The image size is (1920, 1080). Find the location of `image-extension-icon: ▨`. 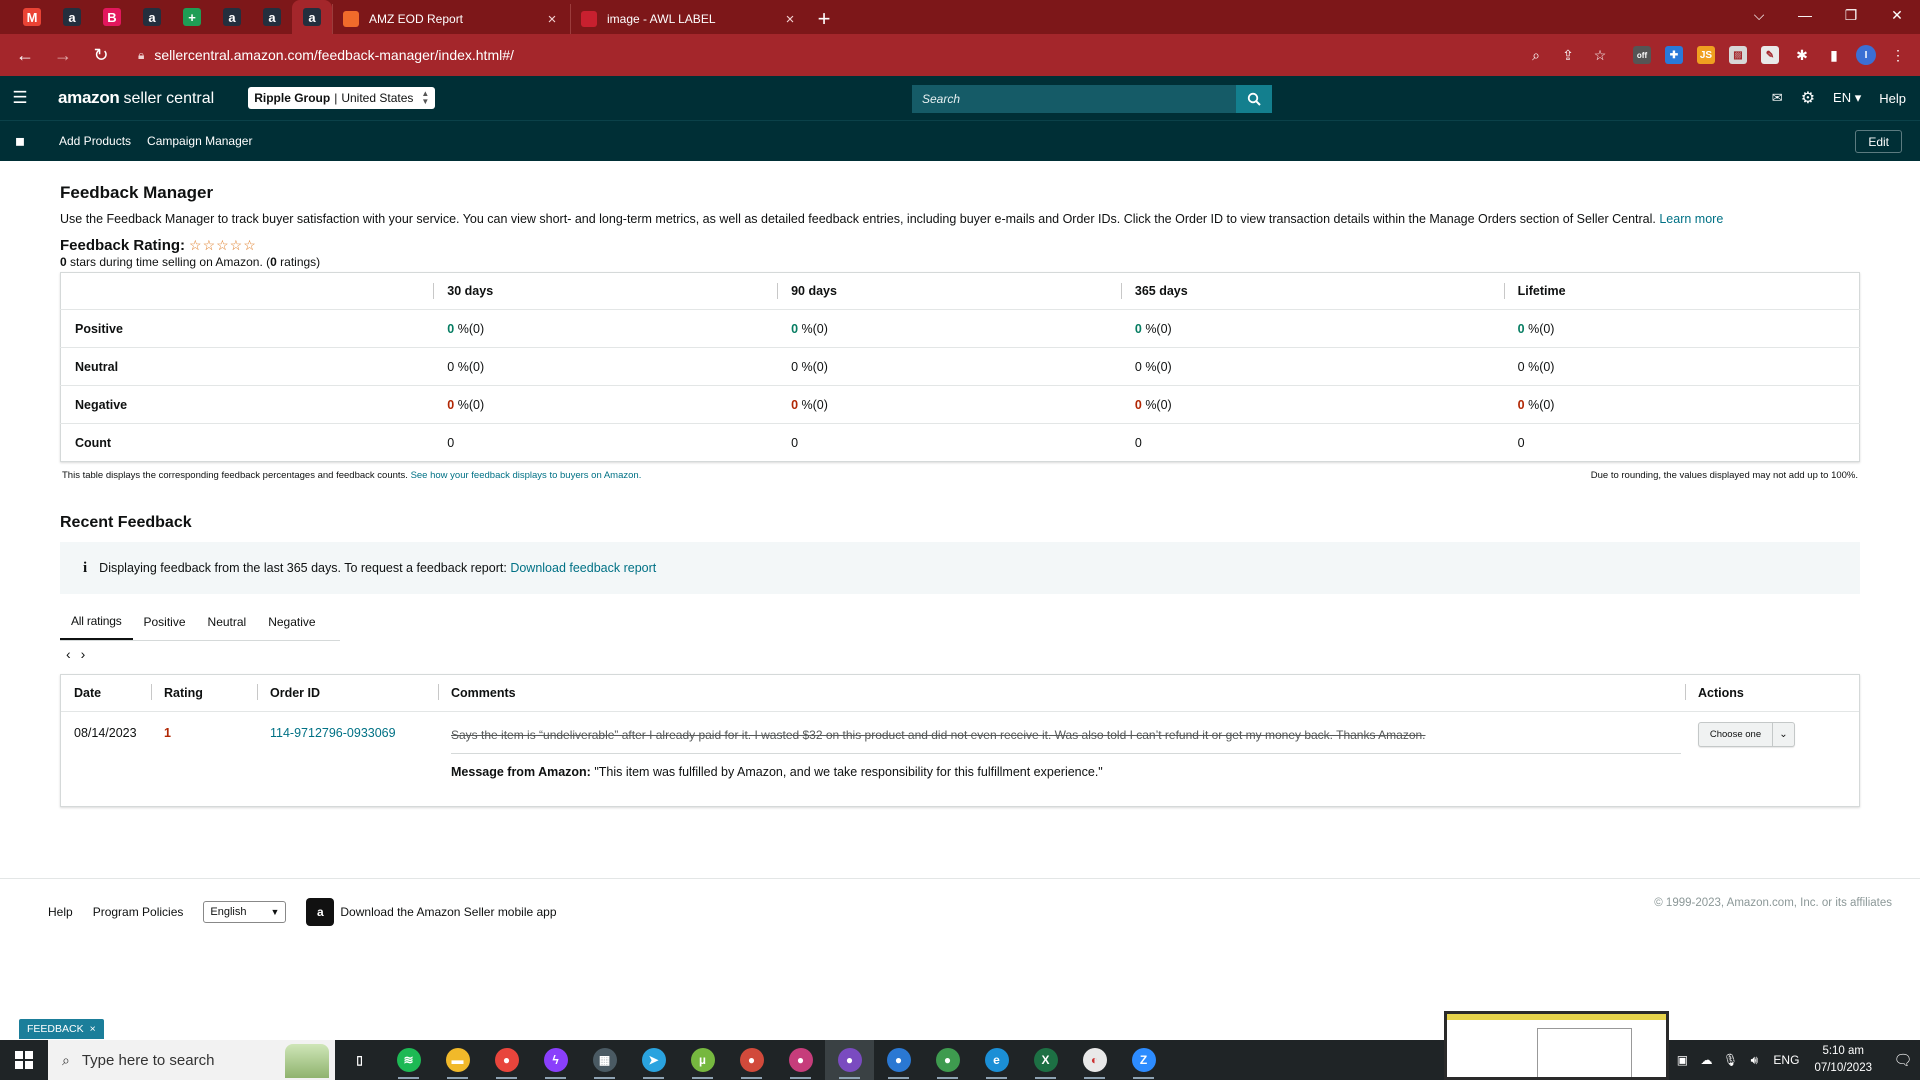

image-extension-icon: ▨ is located at coordinates (1738, 55).